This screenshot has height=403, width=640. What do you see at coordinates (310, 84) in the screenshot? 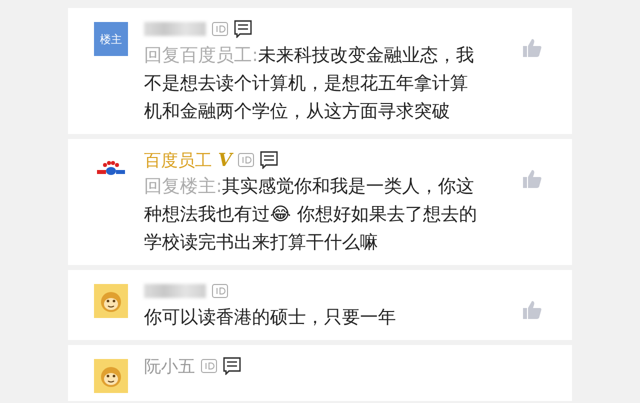
I see `comment-text: 回复百度员工:未来科技改变金融业态，我不是想去读个计算机，是想花五年拿计算机和金融两个学位，从这方面寻求突破` at bounding box center [310, 84].